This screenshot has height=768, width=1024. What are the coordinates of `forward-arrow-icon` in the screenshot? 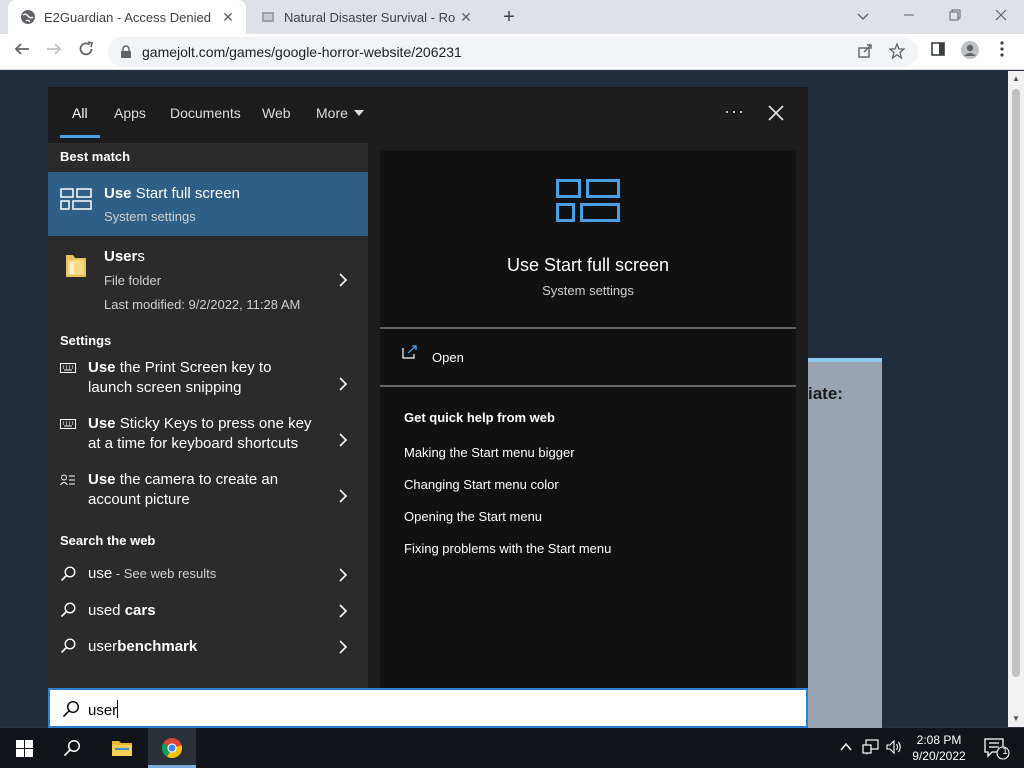 It's located at (54, 52).